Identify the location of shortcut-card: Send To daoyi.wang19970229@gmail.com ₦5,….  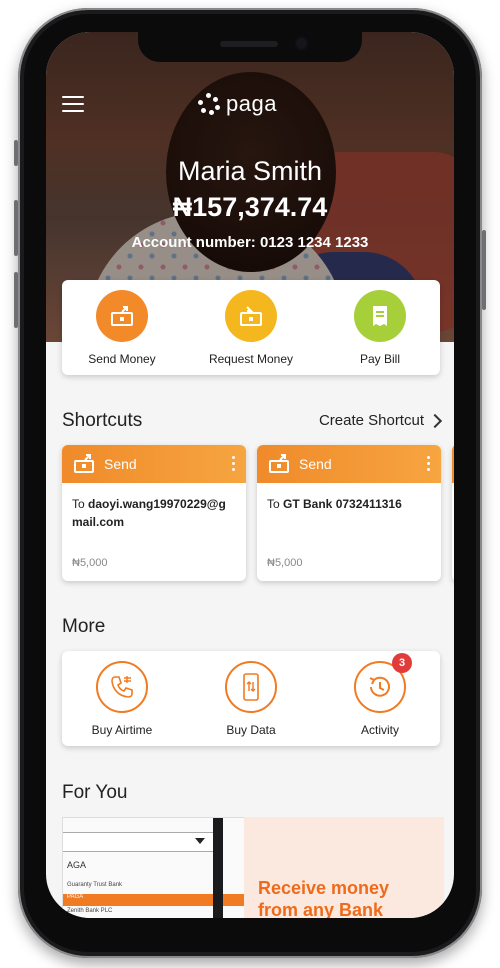
(154, 513).